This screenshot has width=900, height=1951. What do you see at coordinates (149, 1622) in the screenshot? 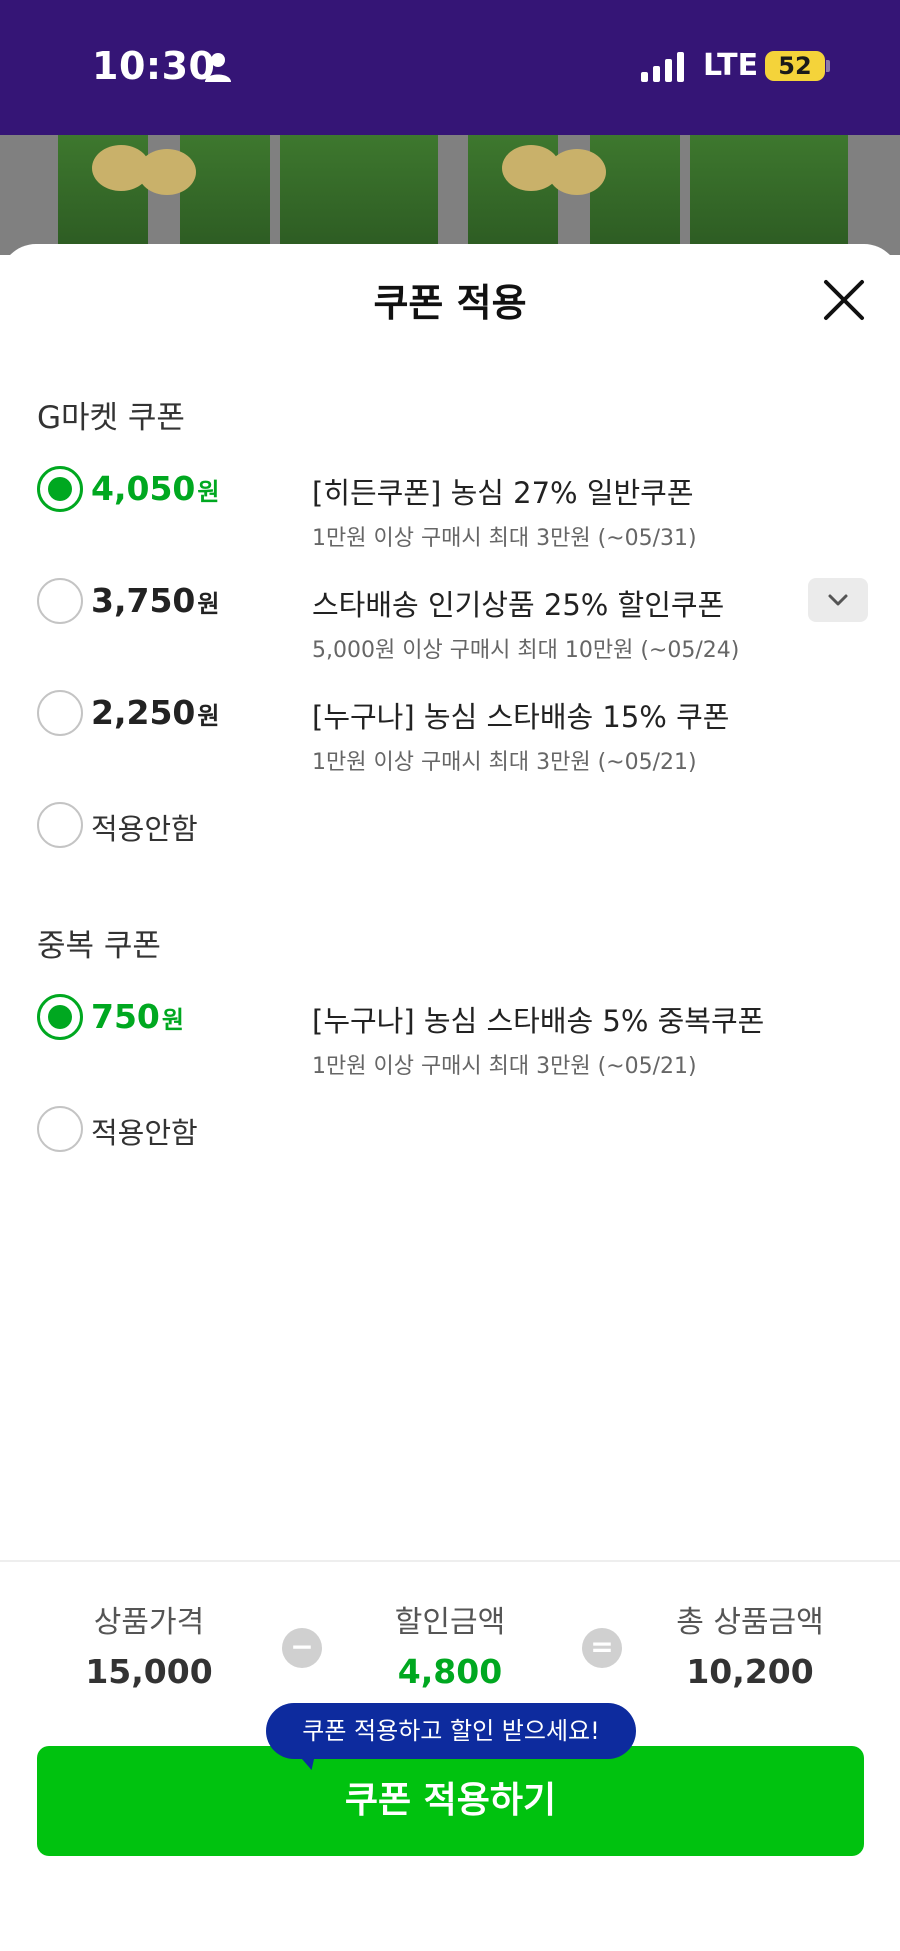
I see `price-label: 상품가격` at bounding box center [149, 1622].